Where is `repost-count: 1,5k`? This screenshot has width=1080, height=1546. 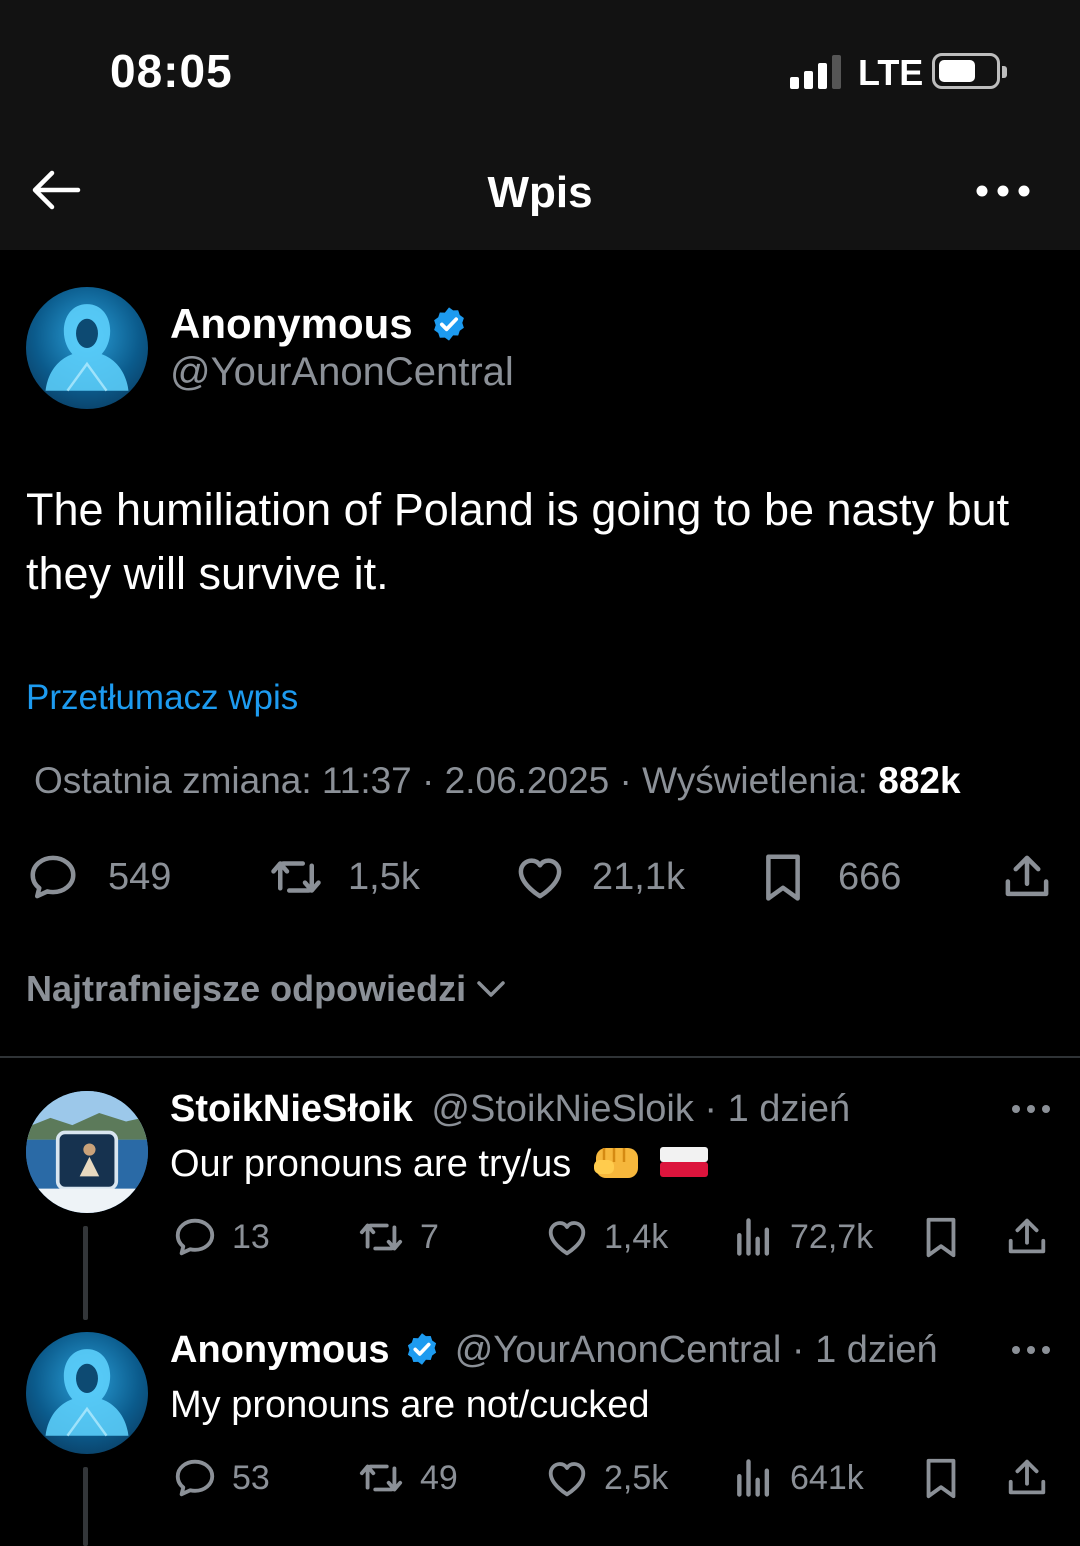
repost-count: 1,5k is located at coordinates (384, 876).